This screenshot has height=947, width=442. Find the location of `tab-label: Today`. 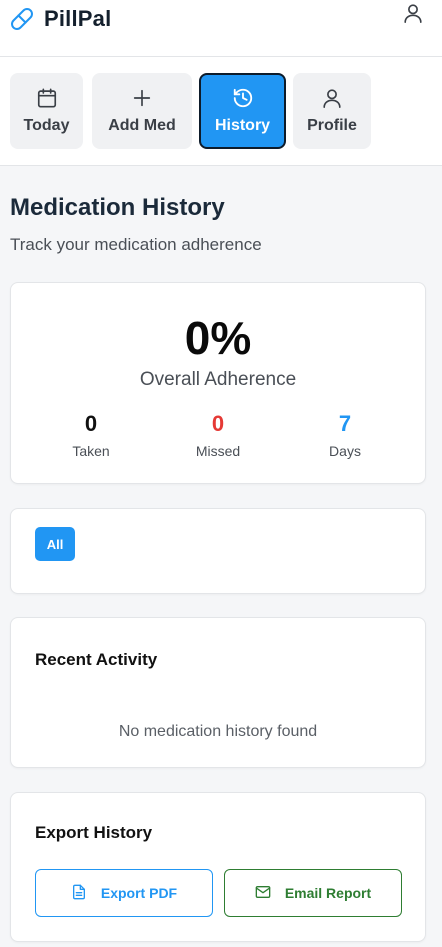

tab-label: Today is located at coordinates (46, 125).